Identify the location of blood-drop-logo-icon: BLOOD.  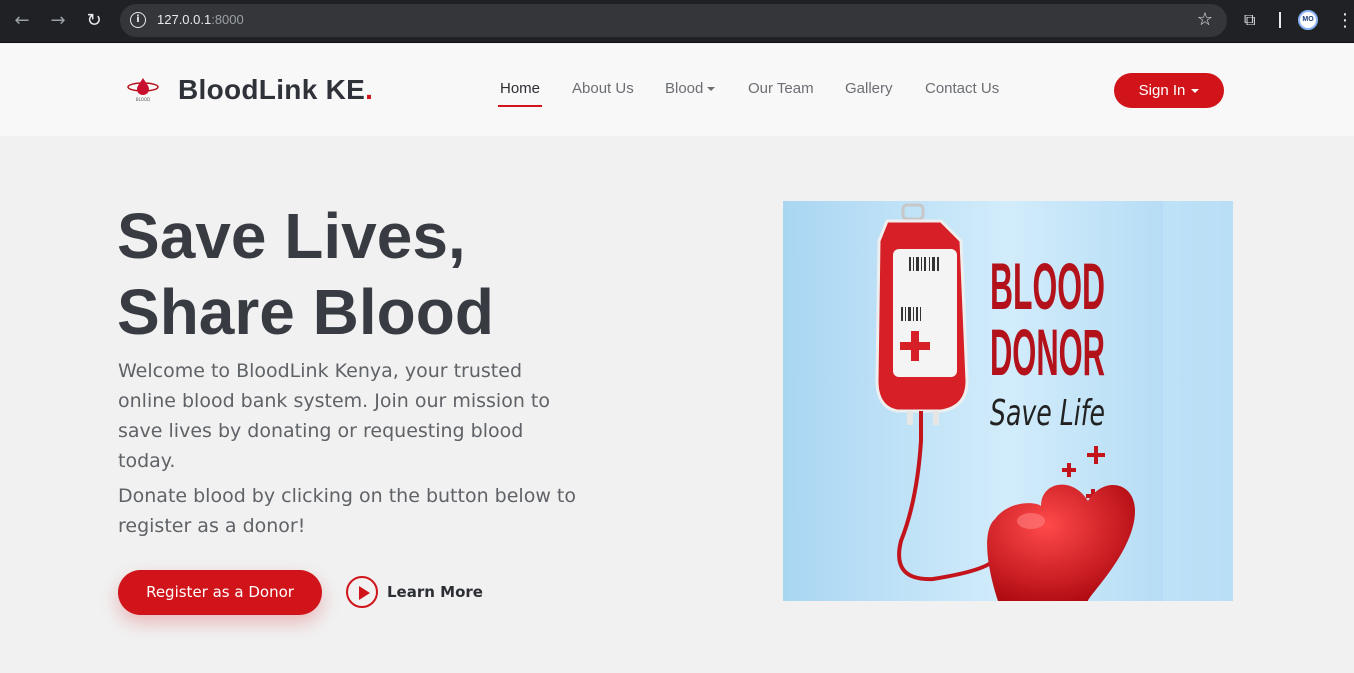
(143, 90).